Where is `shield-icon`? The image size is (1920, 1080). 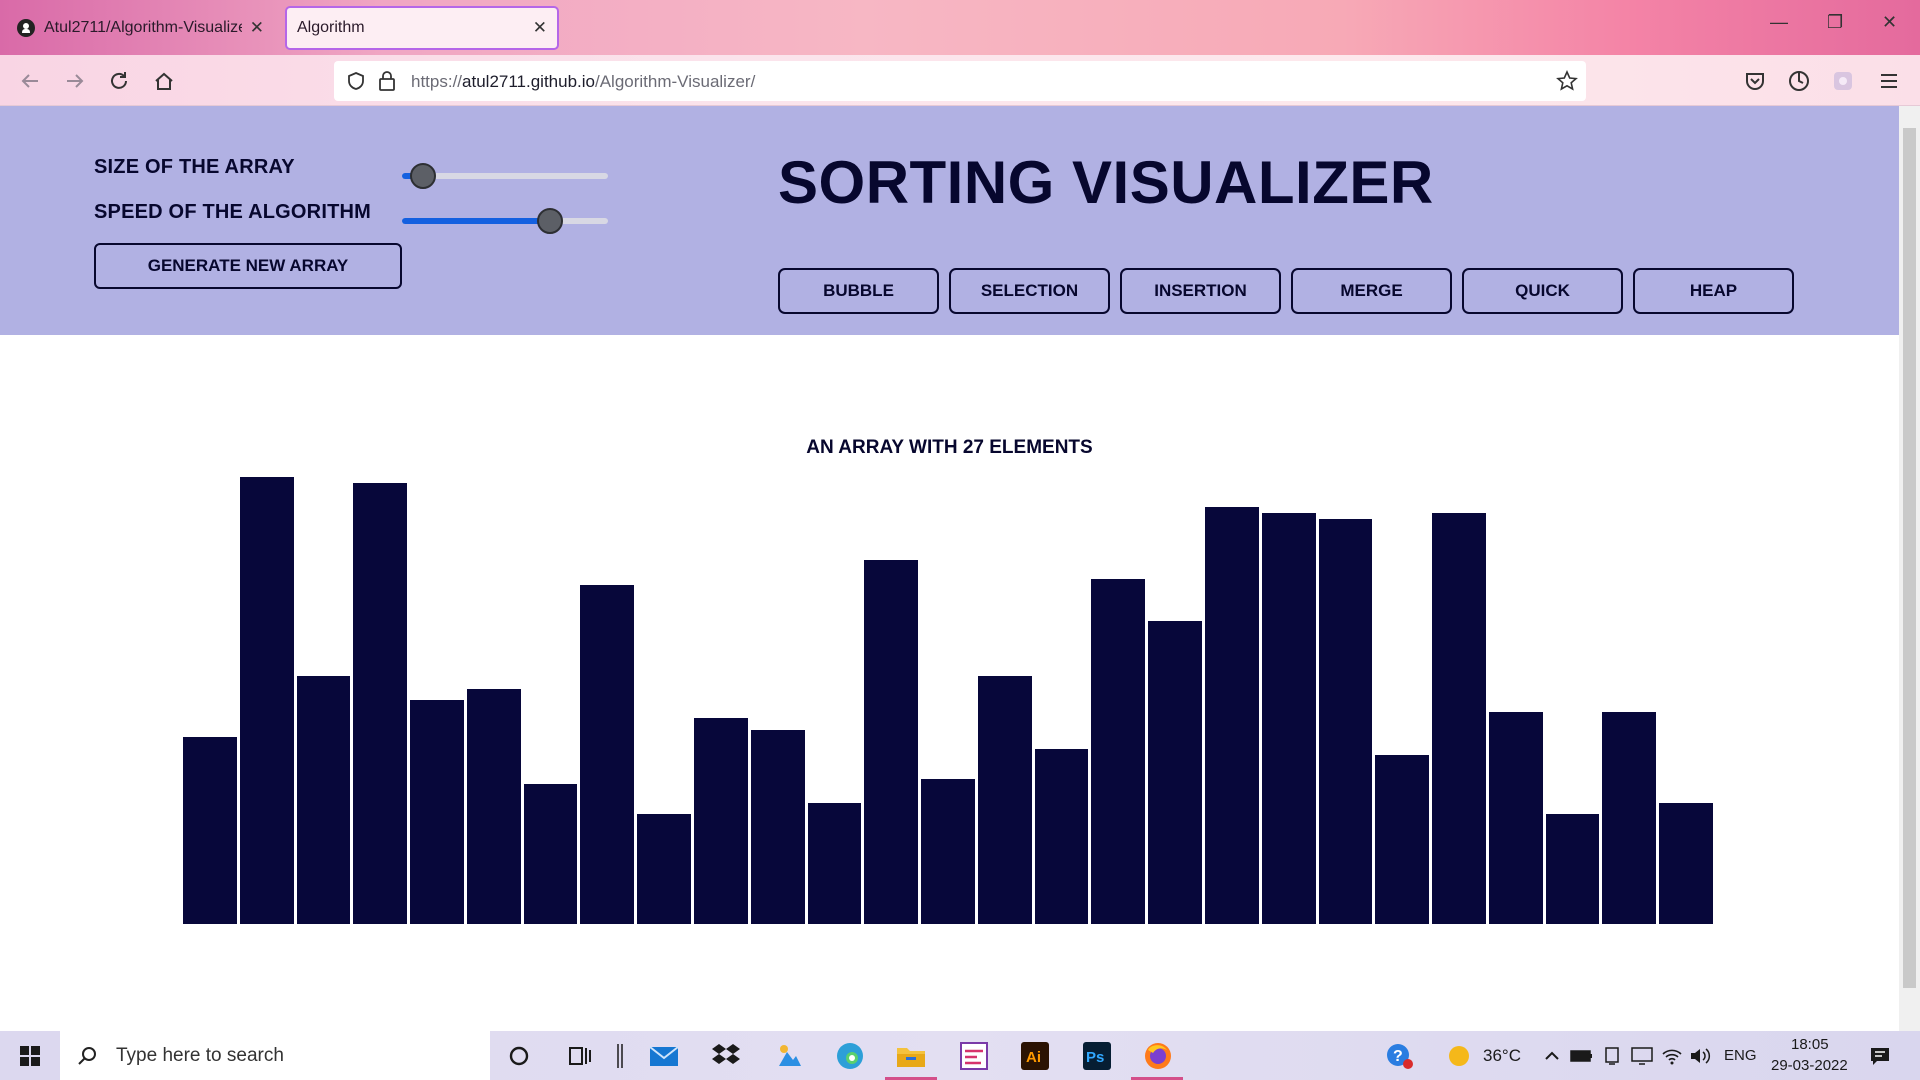 shield-icon is located at coordinates (356, 81).